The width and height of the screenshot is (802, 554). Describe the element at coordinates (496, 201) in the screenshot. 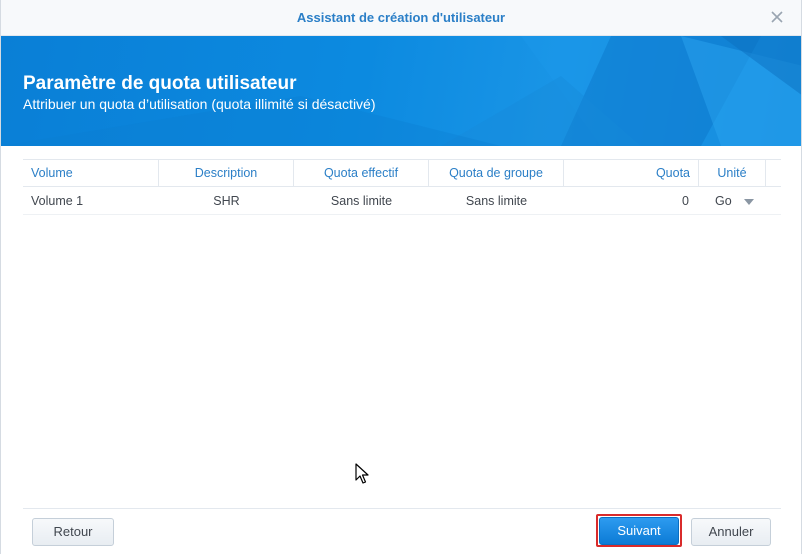

I see `cell-group-quota: Sans limite` at that location.